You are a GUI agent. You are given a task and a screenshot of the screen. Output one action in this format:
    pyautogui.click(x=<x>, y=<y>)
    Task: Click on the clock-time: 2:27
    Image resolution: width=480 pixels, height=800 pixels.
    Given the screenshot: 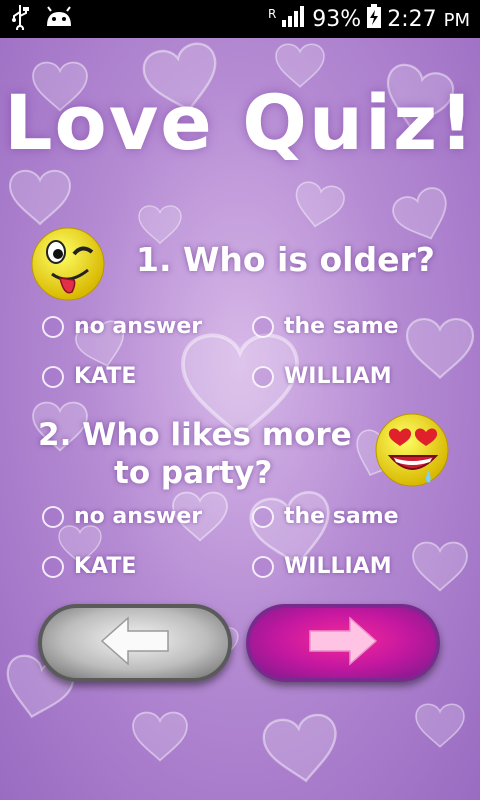 What is the action you would take?
    pyautogui.click(x=412, y=19)
    